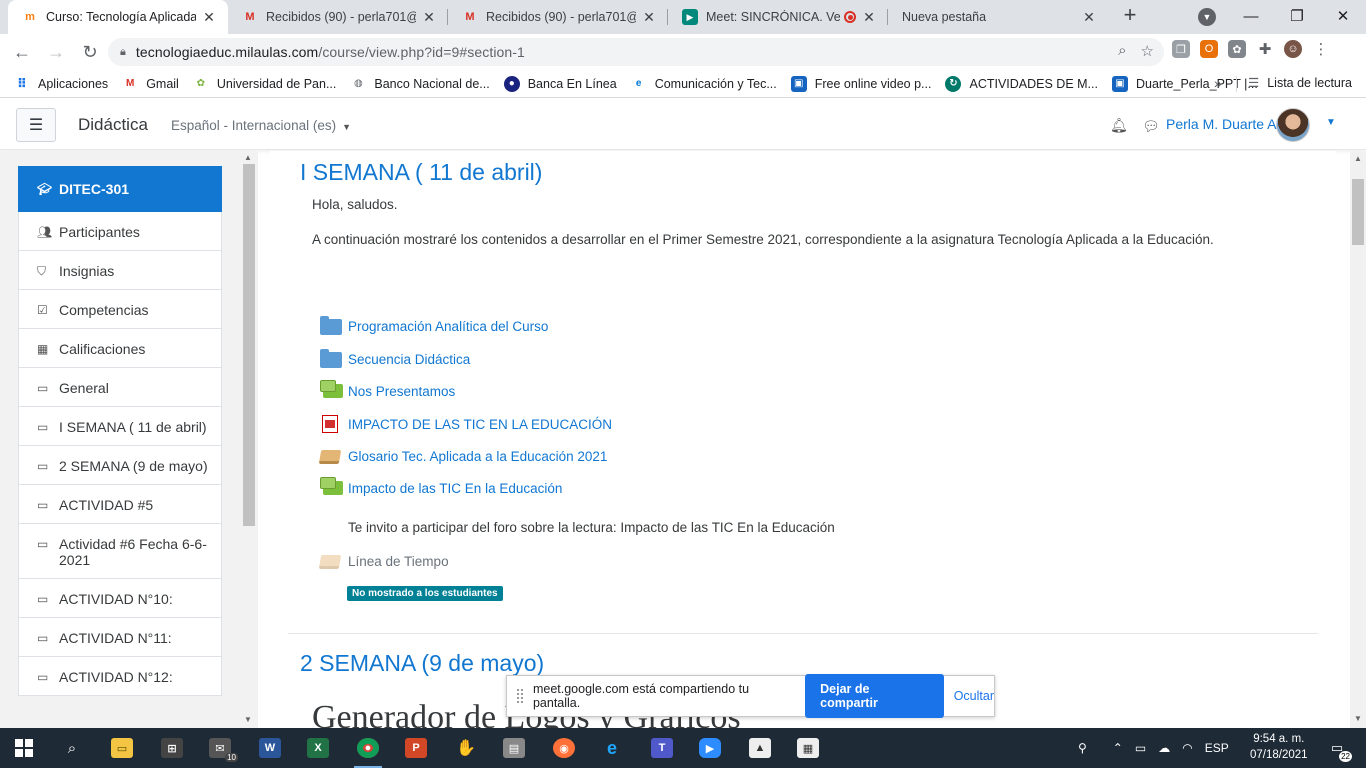  What do you see at coordinates (120, 465) in the screenshot?
I see `sidebar-item-semana-2: ▭ 2 SEMANA (9 de mayo)` at bounding box center [120, 465].